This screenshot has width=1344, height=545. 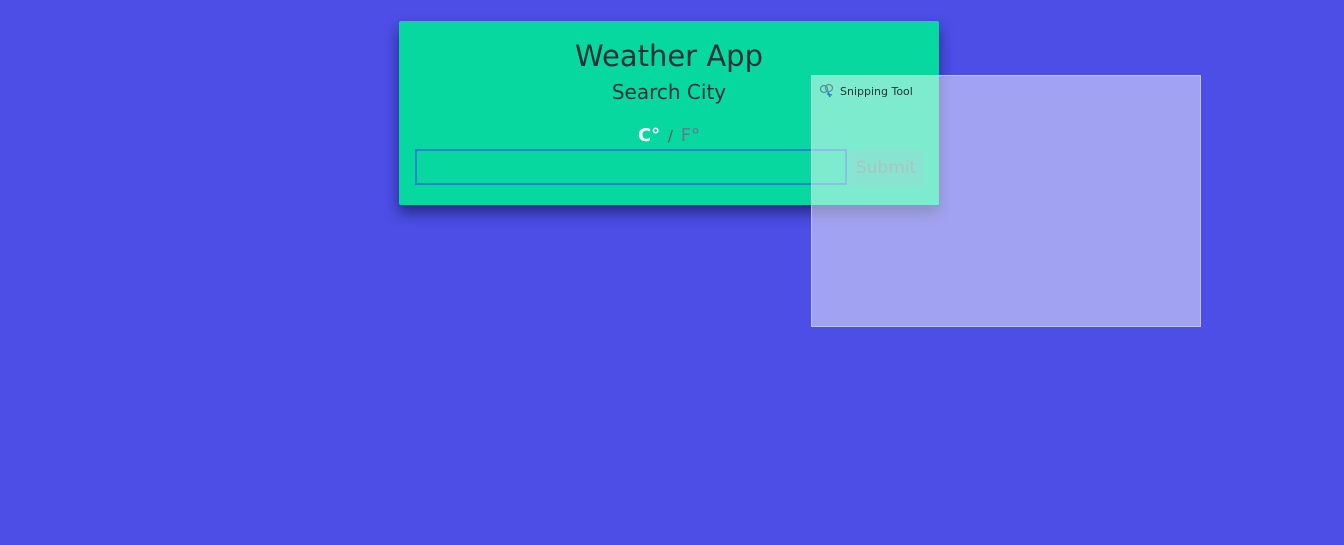 I want to click on snipping-tool-label: Snipping Tool, so click(x=876, y=91).